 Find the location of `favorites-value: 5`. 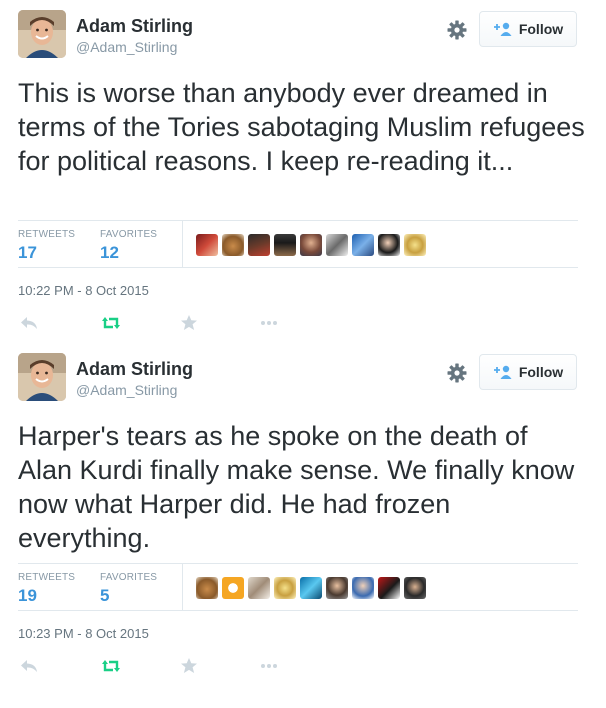

favorites-value: 5 is located at coordinates (105, 595).